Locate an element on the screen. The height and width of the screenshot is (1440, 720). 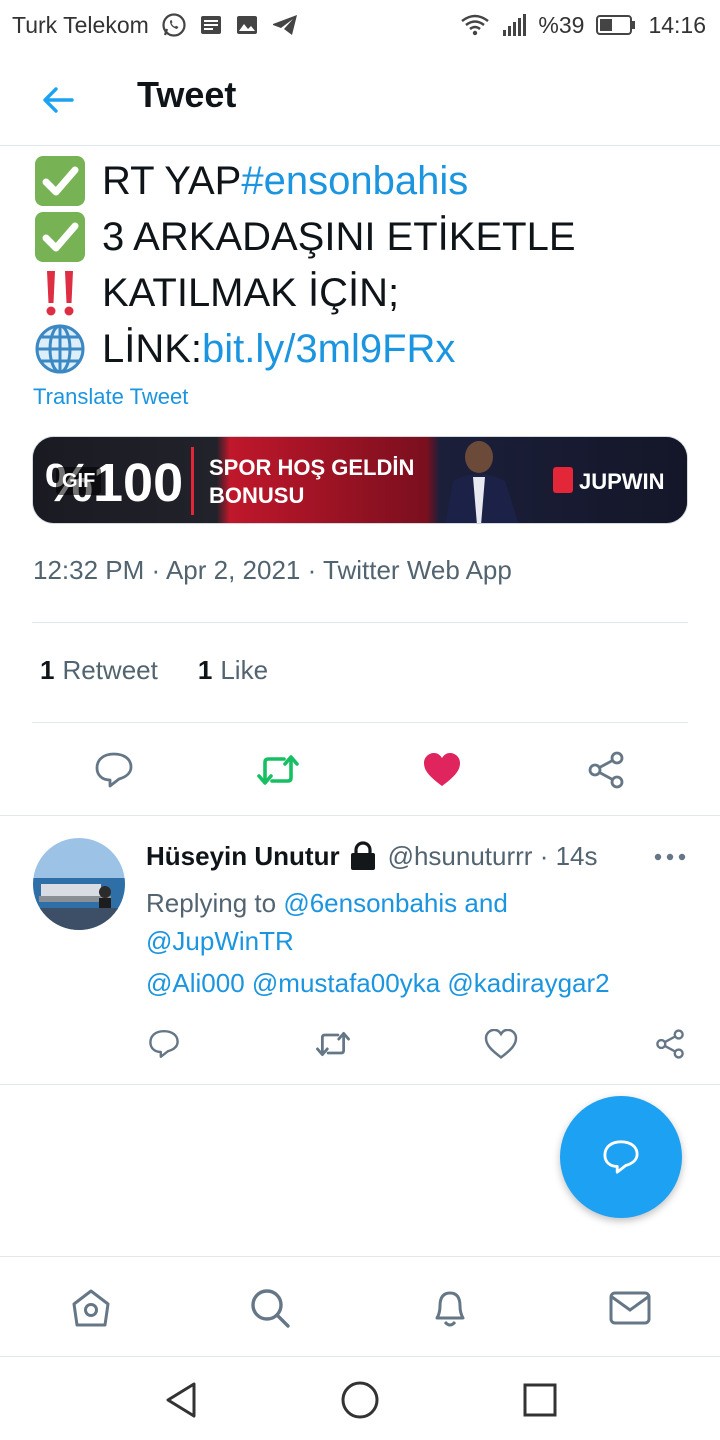
likes-label: Like is located at coordinates (244, 670).